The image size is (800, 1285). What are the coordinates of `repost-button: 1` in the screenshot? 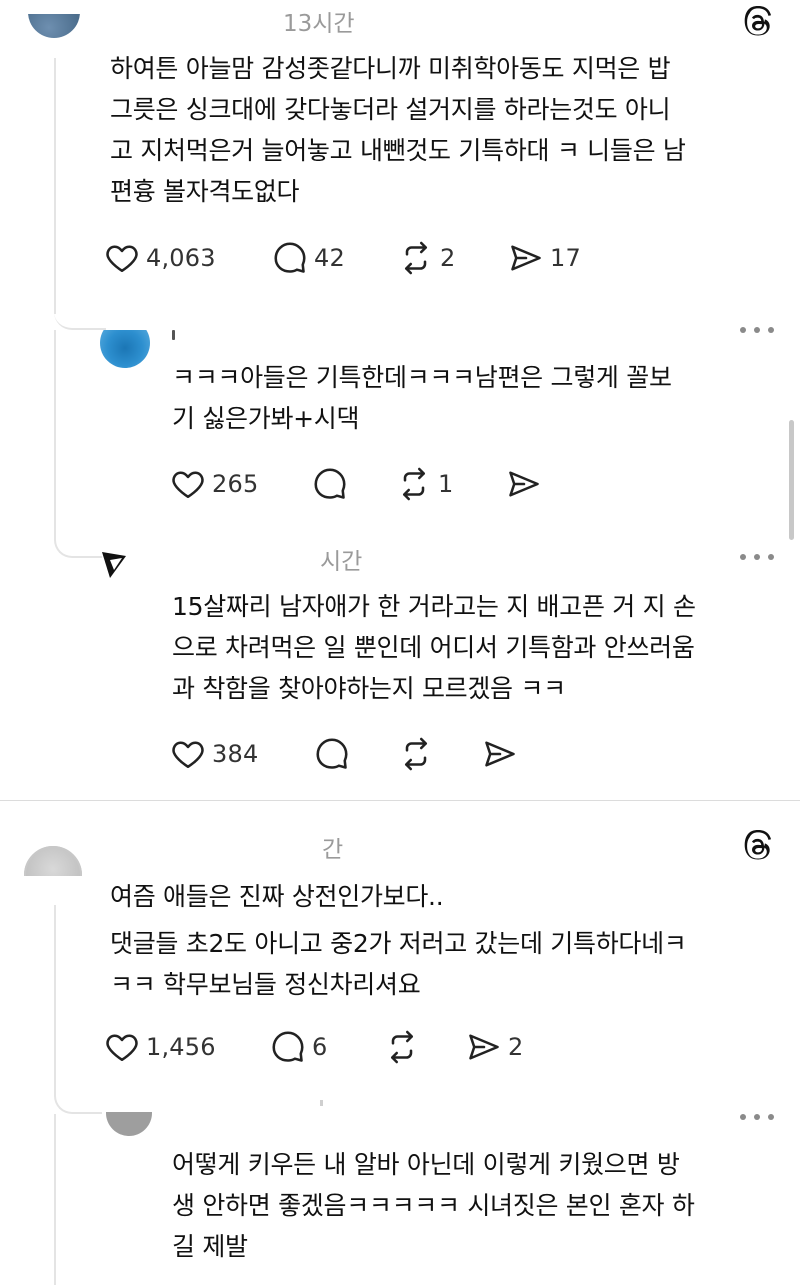 It's located at (424, 484).